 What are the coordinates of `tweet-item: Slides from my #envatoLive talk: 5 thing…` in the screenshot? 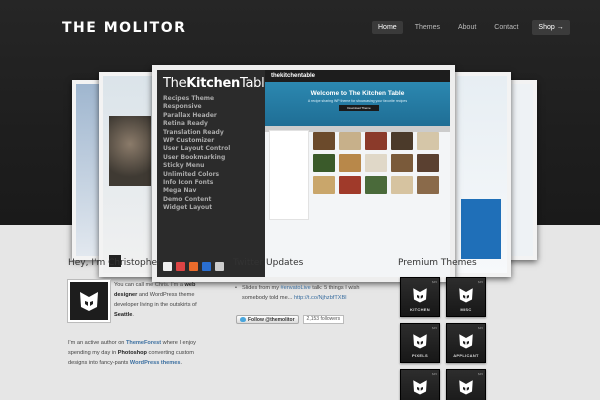 It's located at (303, 293).